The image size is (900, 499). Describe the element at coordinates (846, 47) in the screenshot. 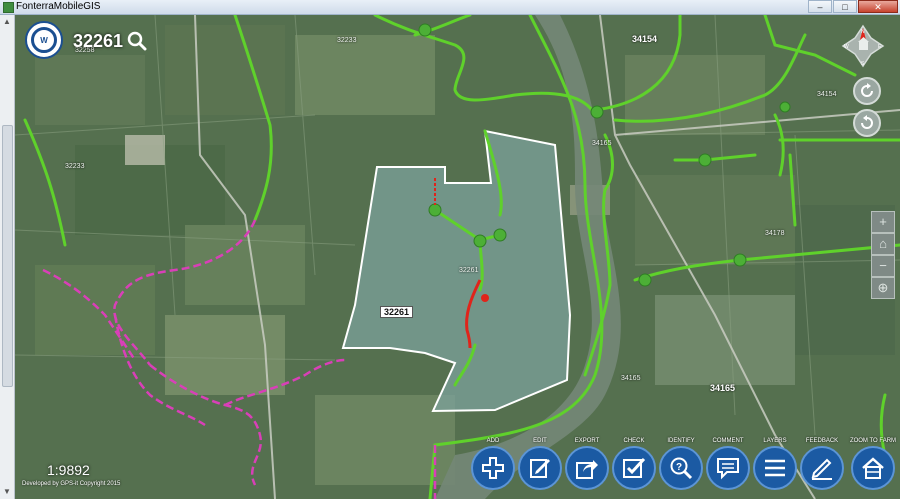

I see `svg-text: W` at that location.